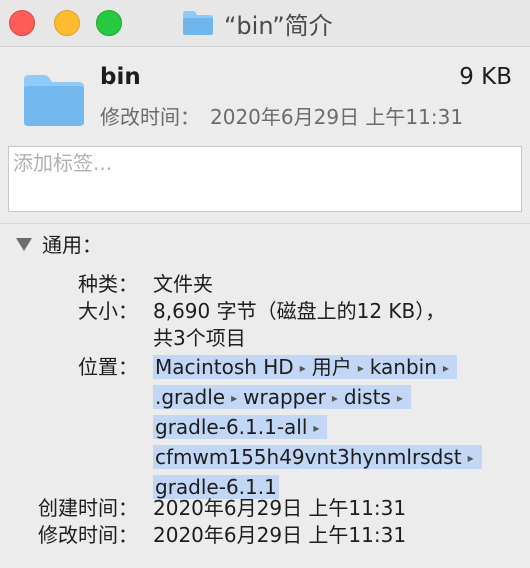 Image resolution: width=530 pixels, height=568 pixels. What do you see at coordinates (328, 325) in the screenshot?
I see `size-value: 8,690 字节（磁盘上的12 KB）， 共3个项目` at bounding box center [328, 325].